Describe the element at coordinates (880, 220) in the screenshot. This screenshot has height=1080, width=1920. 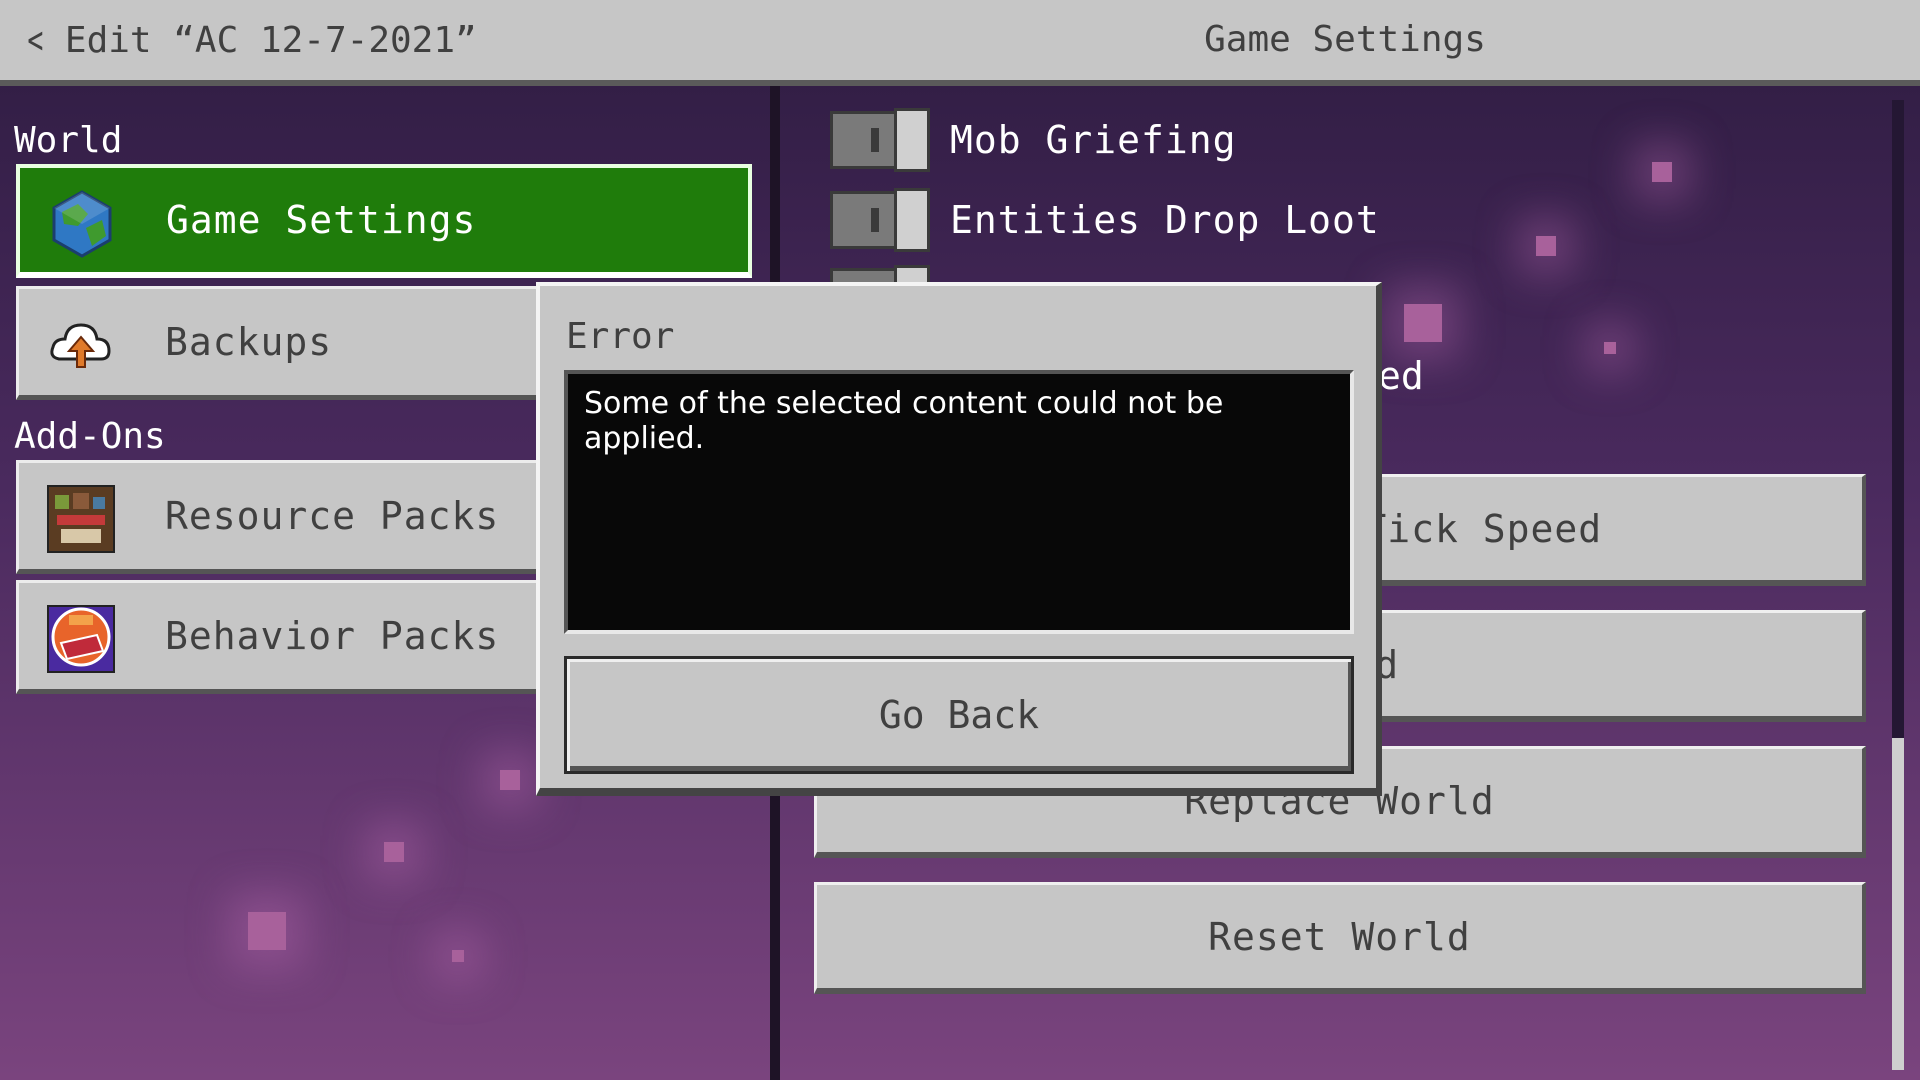
I see `entities-drop-loot-toggle` at that location.